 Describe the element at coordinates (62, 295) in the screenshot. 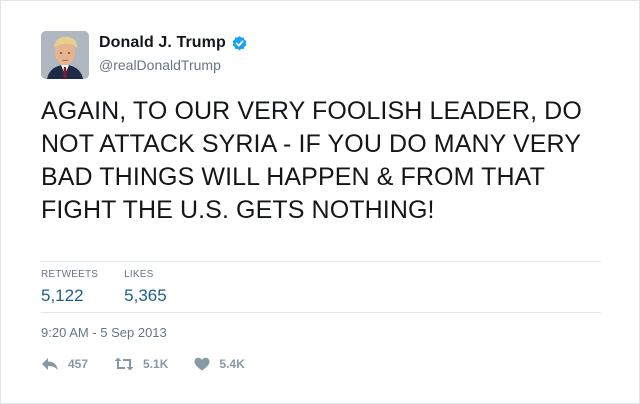

I see `retweets-value: 5,122` at that location.